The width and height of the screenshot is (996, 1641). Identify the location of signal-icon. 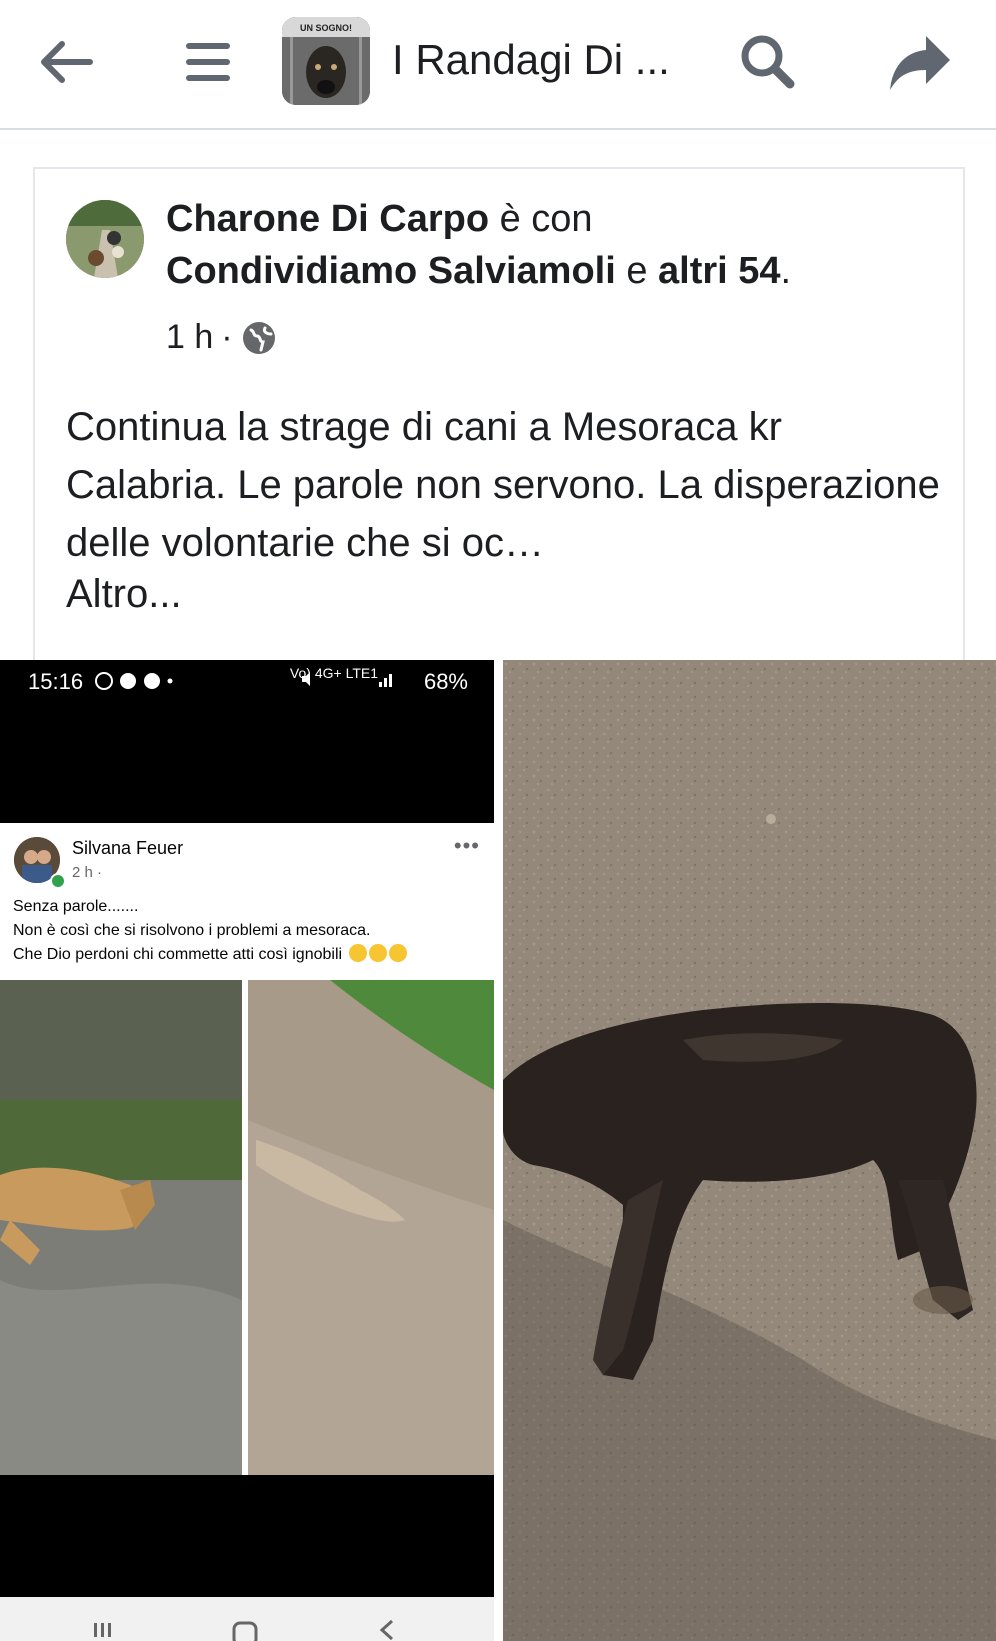
(385, 680).